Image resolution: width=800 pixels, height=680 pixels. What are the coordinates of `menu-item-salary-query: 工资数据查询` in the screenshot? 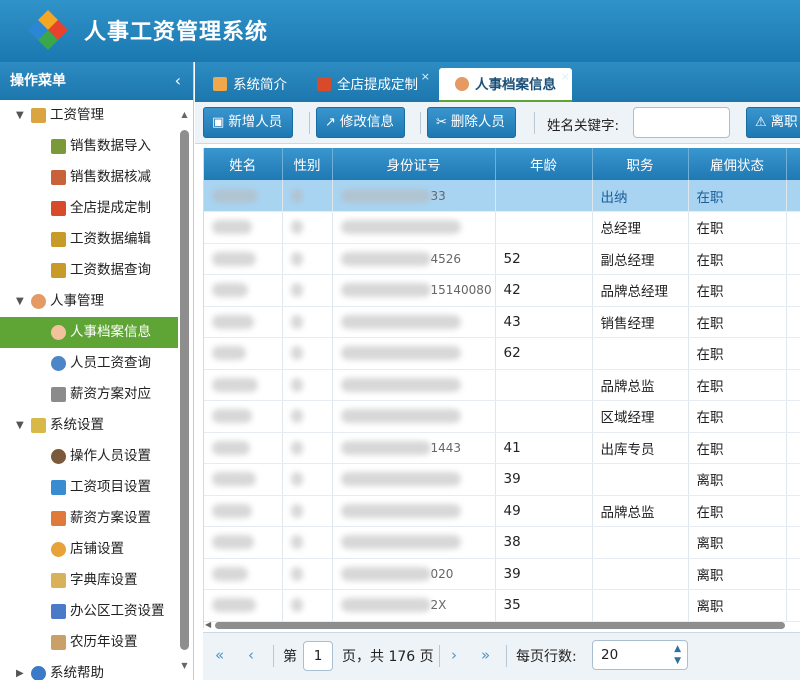 It's located at (89, 270).